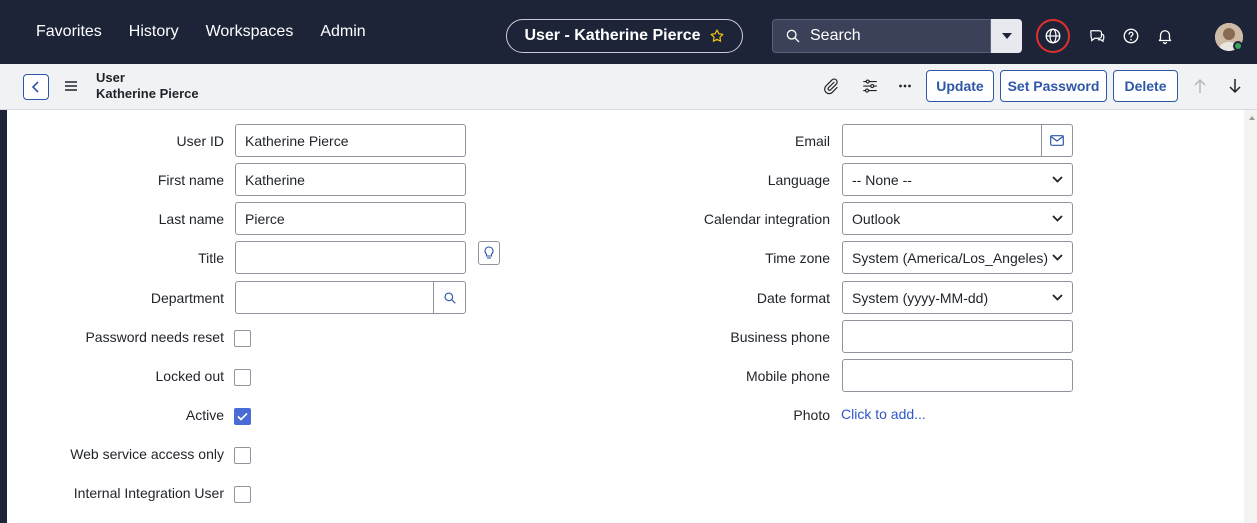  I want to click on lightbulb-icon, so click(489, 252).